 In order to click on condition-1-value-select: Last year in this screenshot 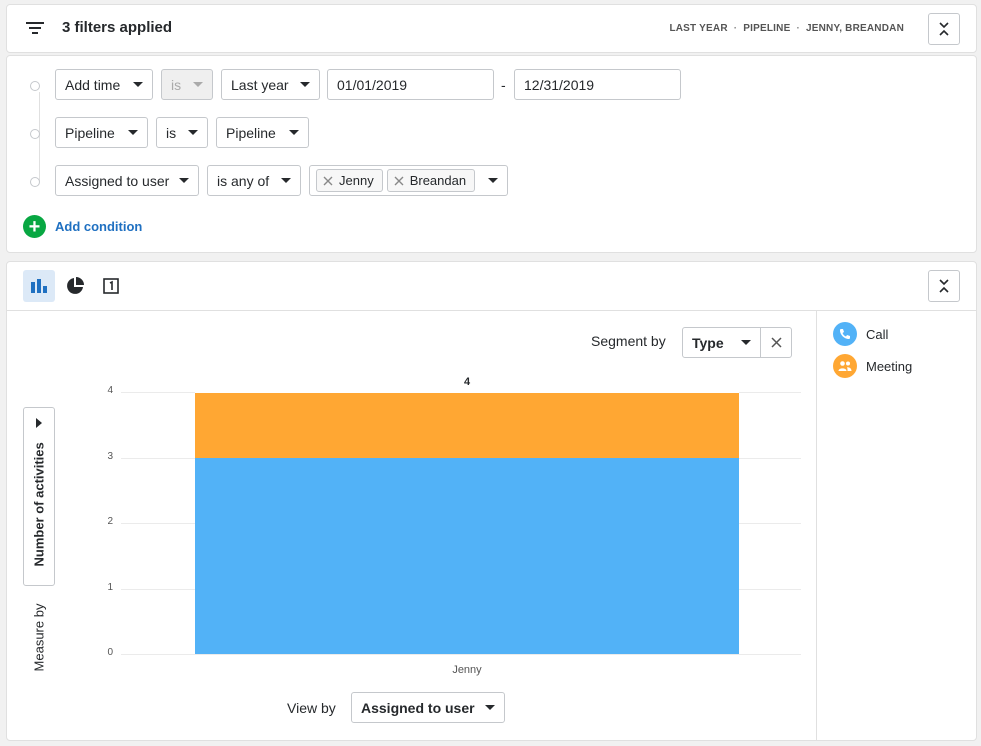, I will do `click(270, 84)`.